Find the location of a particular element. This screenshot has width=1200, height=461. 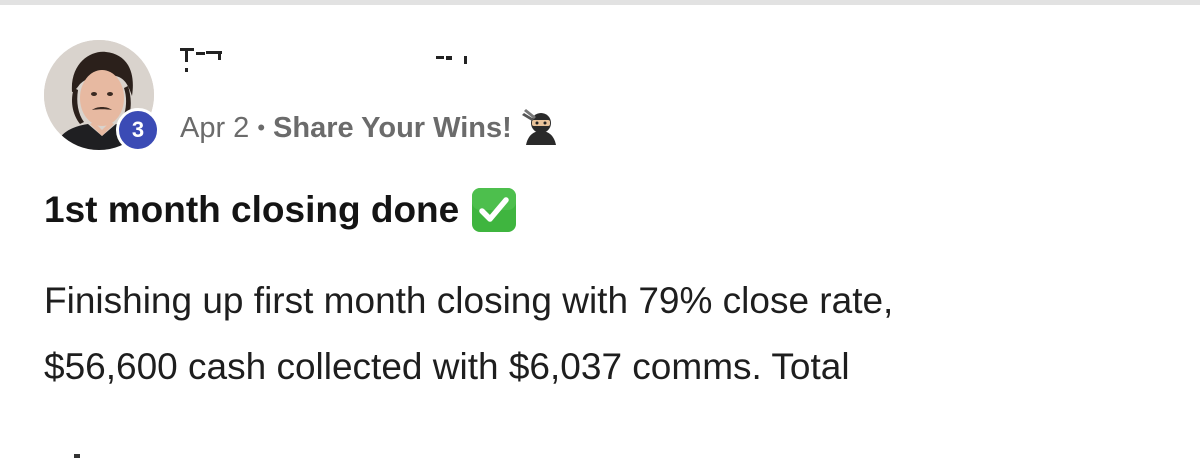

redacted-name-mark is located at coordinates (323, 60).